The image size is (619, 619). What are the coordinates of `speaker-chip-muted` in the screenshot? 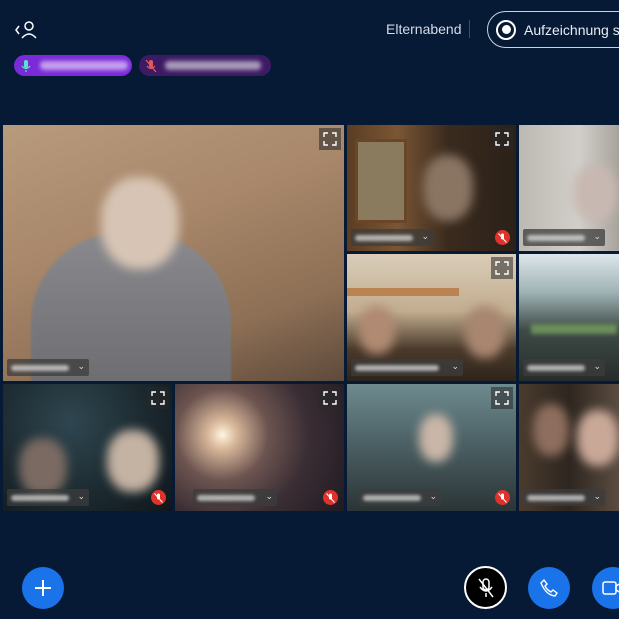 It's located at (205, 65).